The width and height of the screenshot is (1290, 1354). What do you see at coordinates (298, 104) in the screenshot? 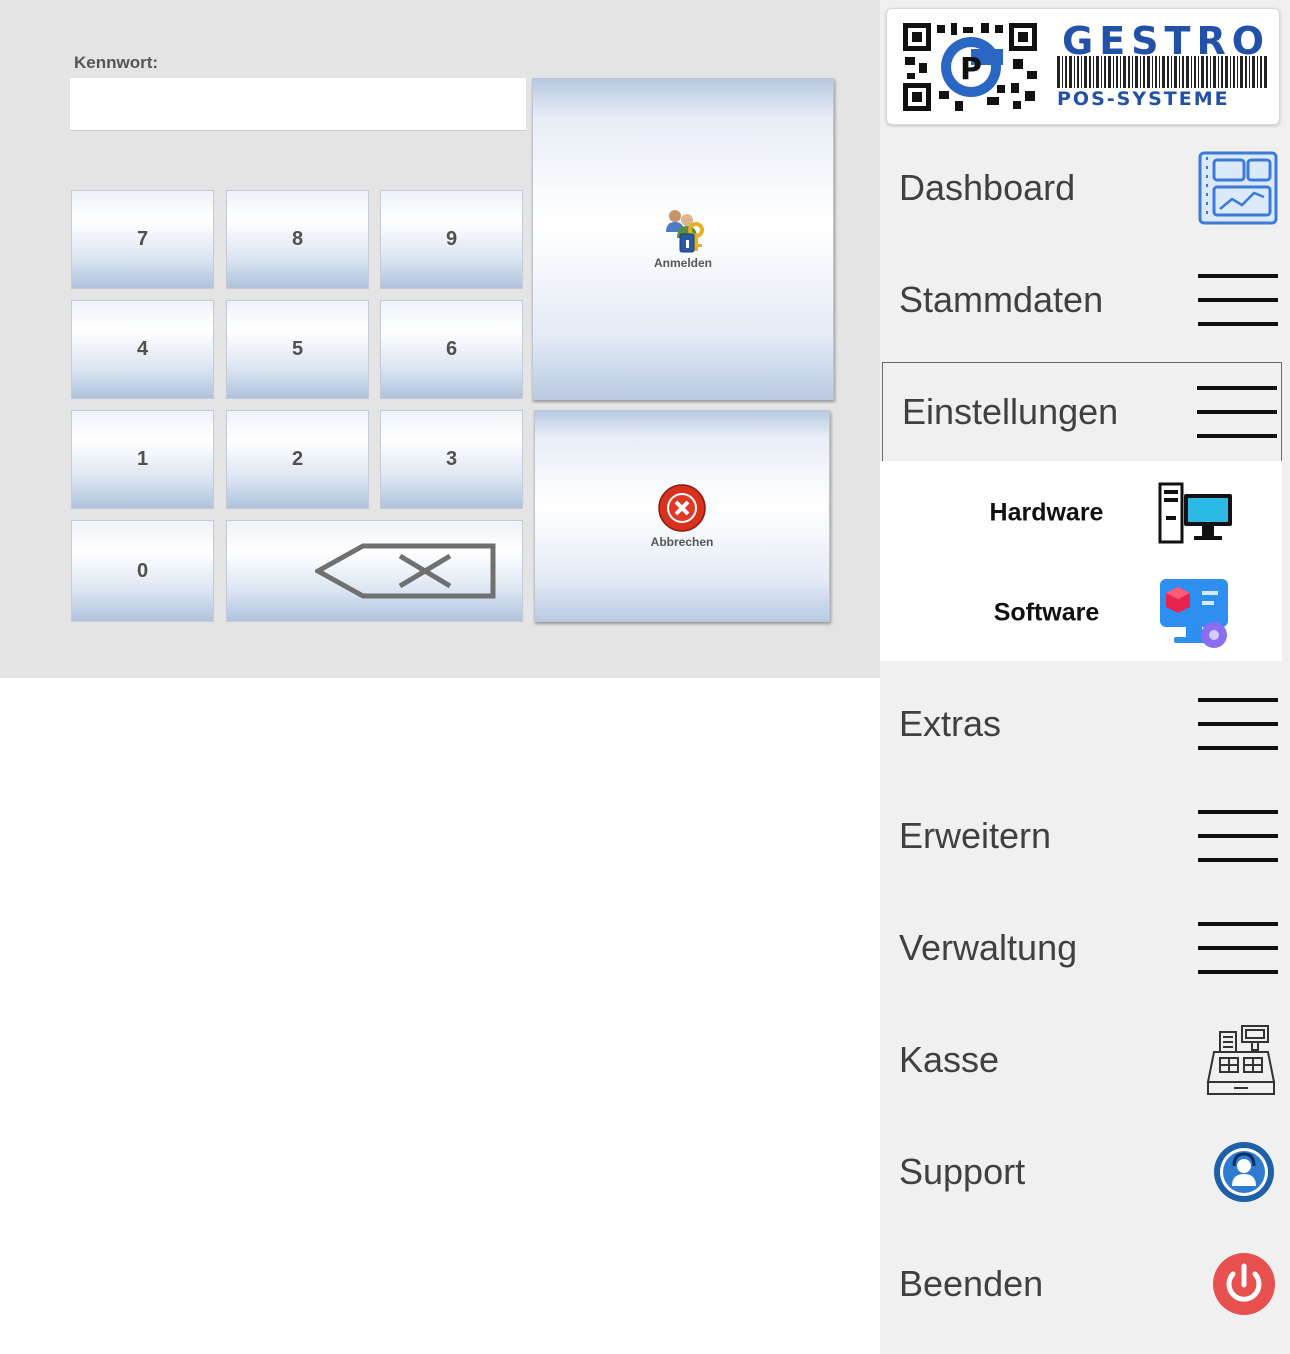
I see `password-input` at bounding box center [298, 104].